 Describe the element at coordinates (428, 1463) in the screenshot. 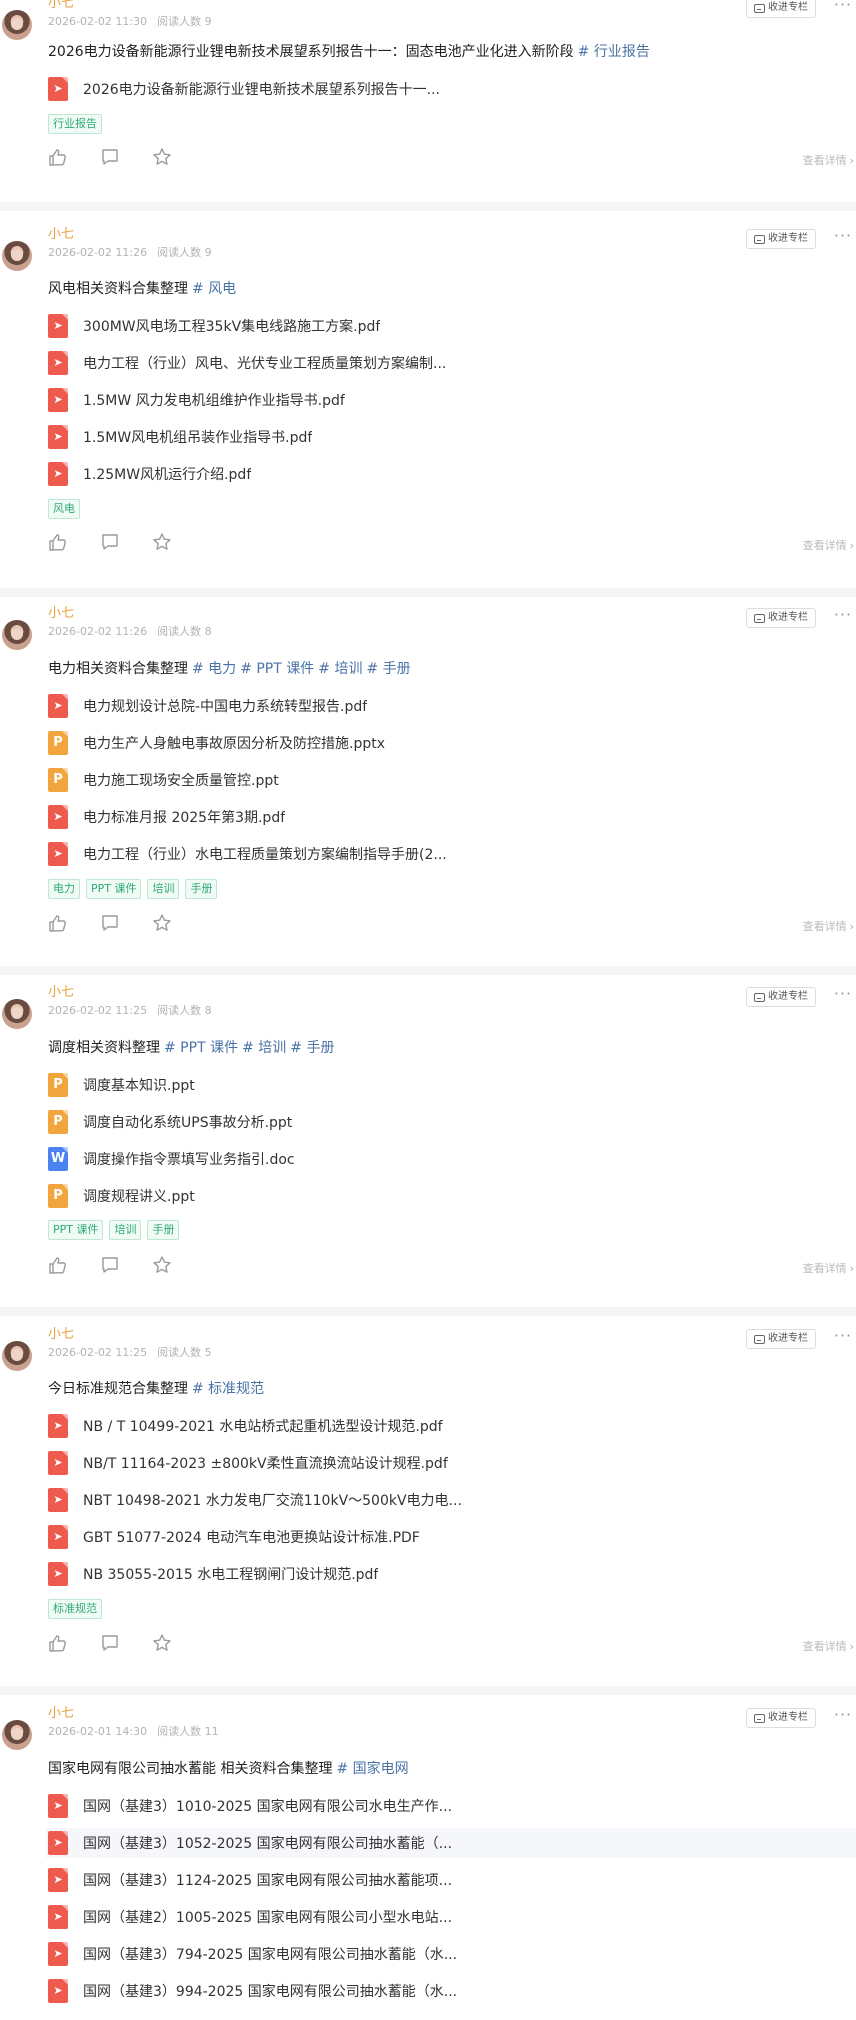

I see `attachment-row: ➤ NB/T 11164-2023 ±800kV柔性直流换流站设计规程.pdf` at that location.